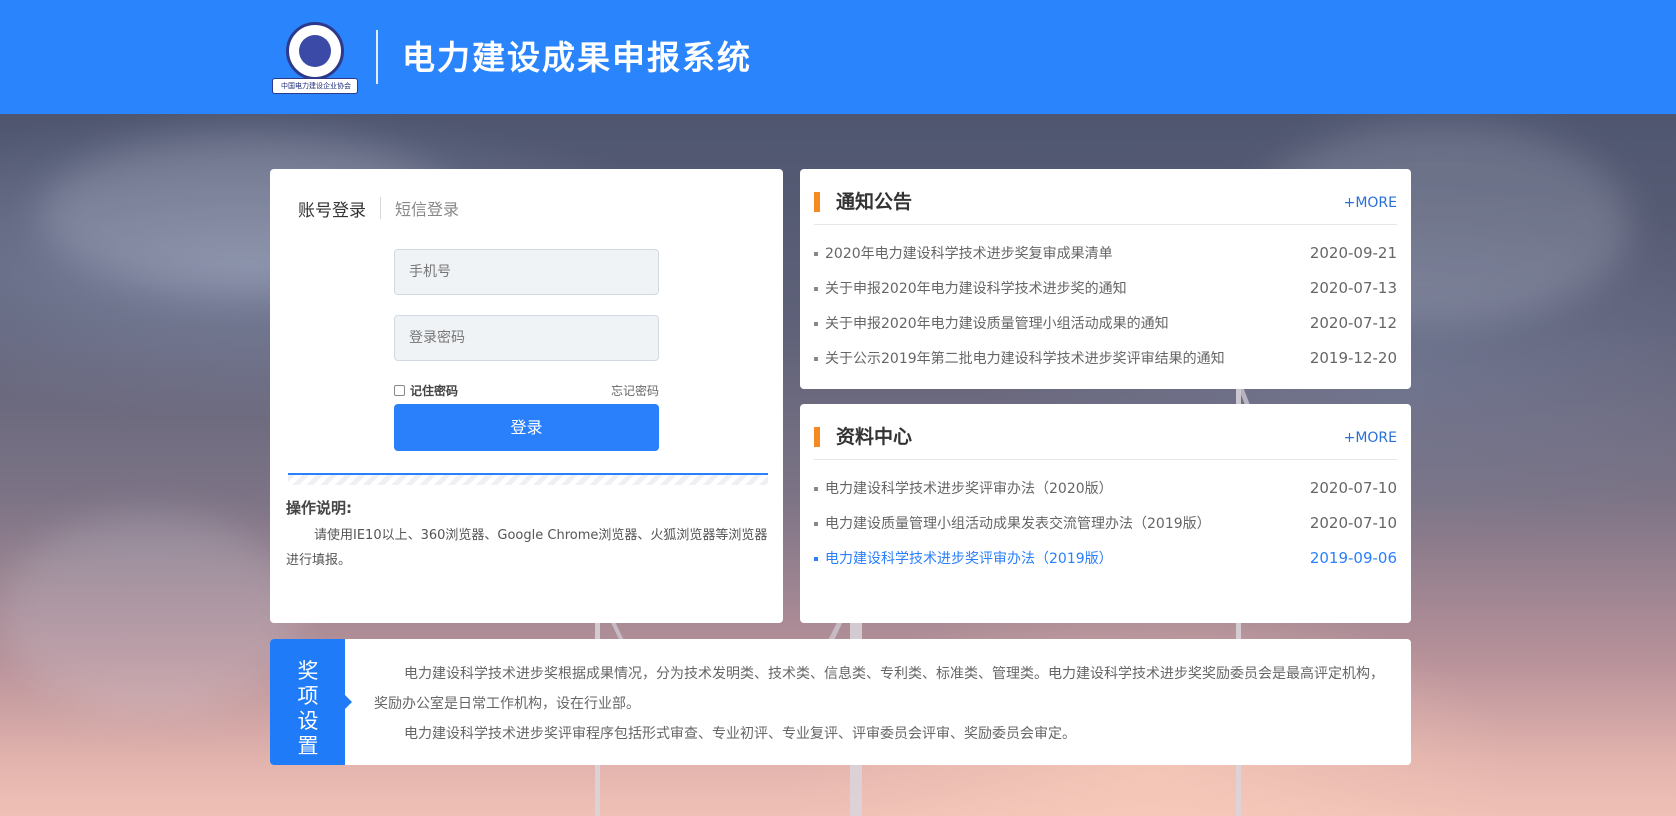  I want to click on notices-more-link: +MORE, so click(1370, 203).